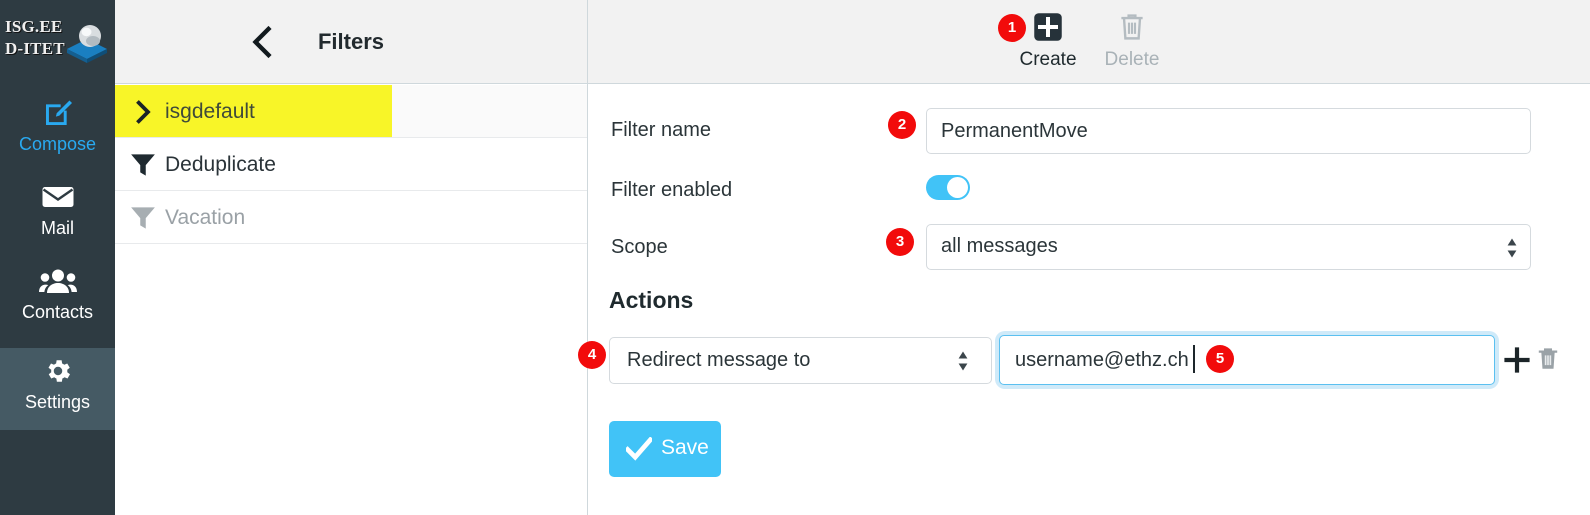 This screenshot has width=1590, height=515. I want to click on annotation-badge-3: 3, so click(900, 242).